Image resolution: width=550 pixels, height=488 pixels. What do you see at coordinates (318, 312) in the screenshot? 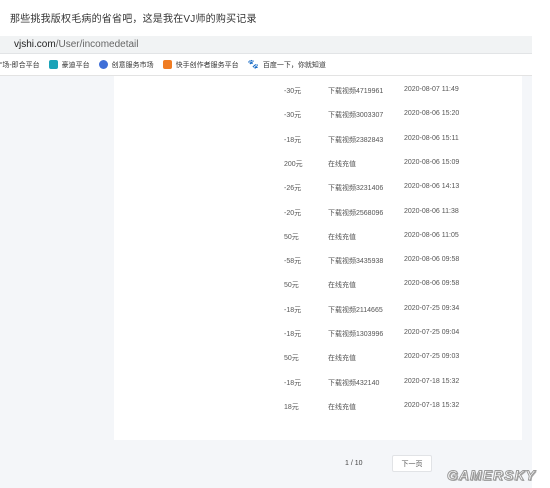
I see `record-row: -18元 下载视频2114665 2020-07-25 09:34` at bounding box center [318, 312].